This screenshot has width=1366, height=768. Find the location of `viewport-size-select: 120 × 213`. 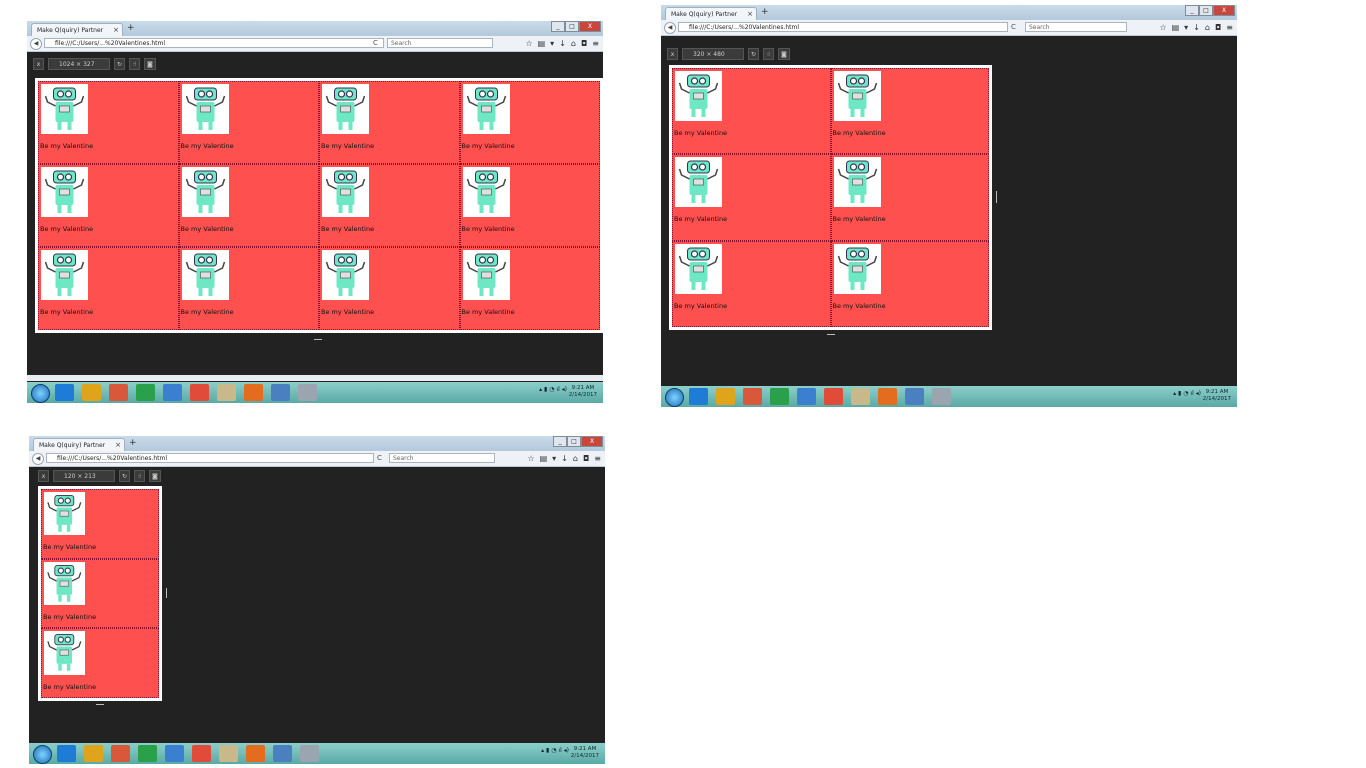

viewport-size-select: 120 × 213 is located at coordinates (84, 476).